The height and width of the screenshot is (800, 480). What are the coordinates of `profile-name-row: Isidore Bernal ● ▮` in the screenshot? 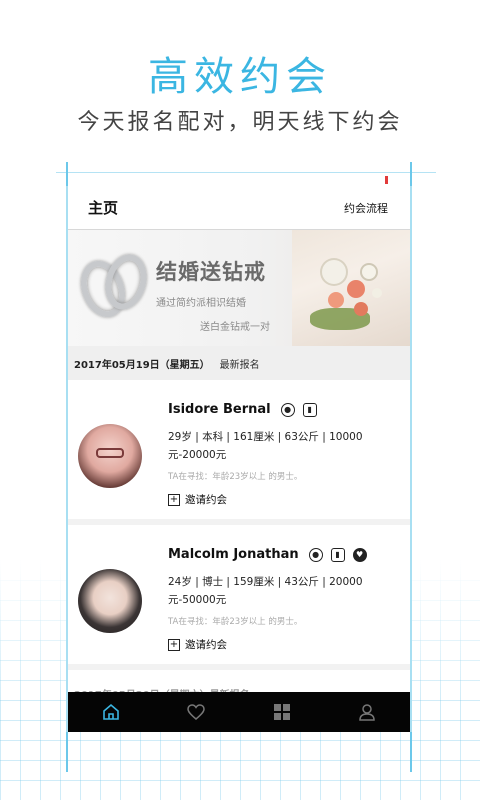 It's located at (242, 409).